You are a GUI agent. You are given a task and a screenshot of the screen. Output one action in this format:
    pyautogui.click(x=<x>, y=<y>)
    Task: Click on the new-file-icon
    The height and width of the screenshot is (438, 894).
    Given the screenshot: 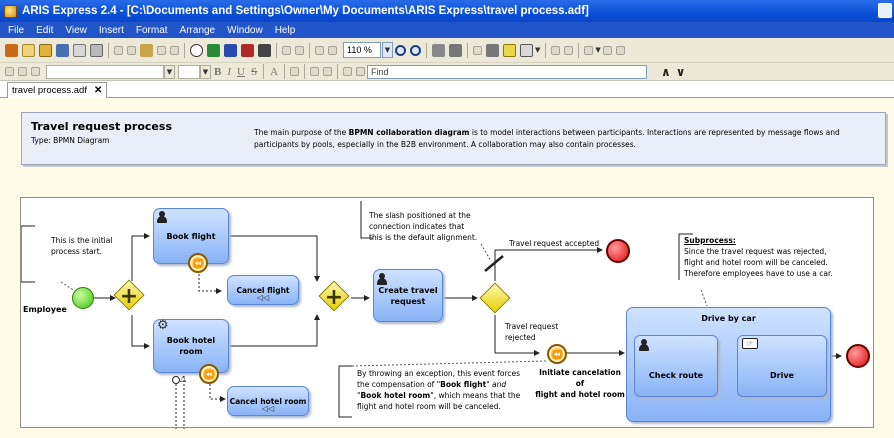 What is the action you would take?
    pyautogui.click(x=28, y=50)
    